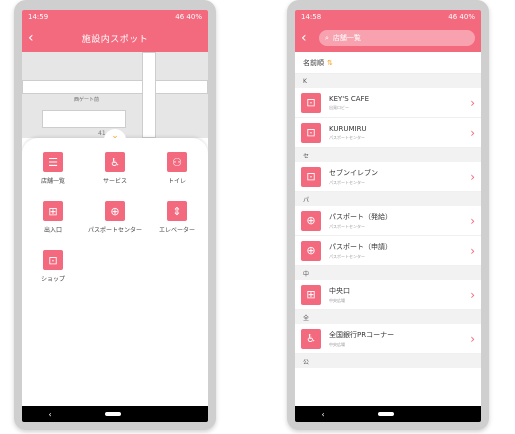 This screenshot has width=515, height=434. I want to click on list-item: ⊕ パスポート（発給） パスポートセンター ›, so click(388, 221).